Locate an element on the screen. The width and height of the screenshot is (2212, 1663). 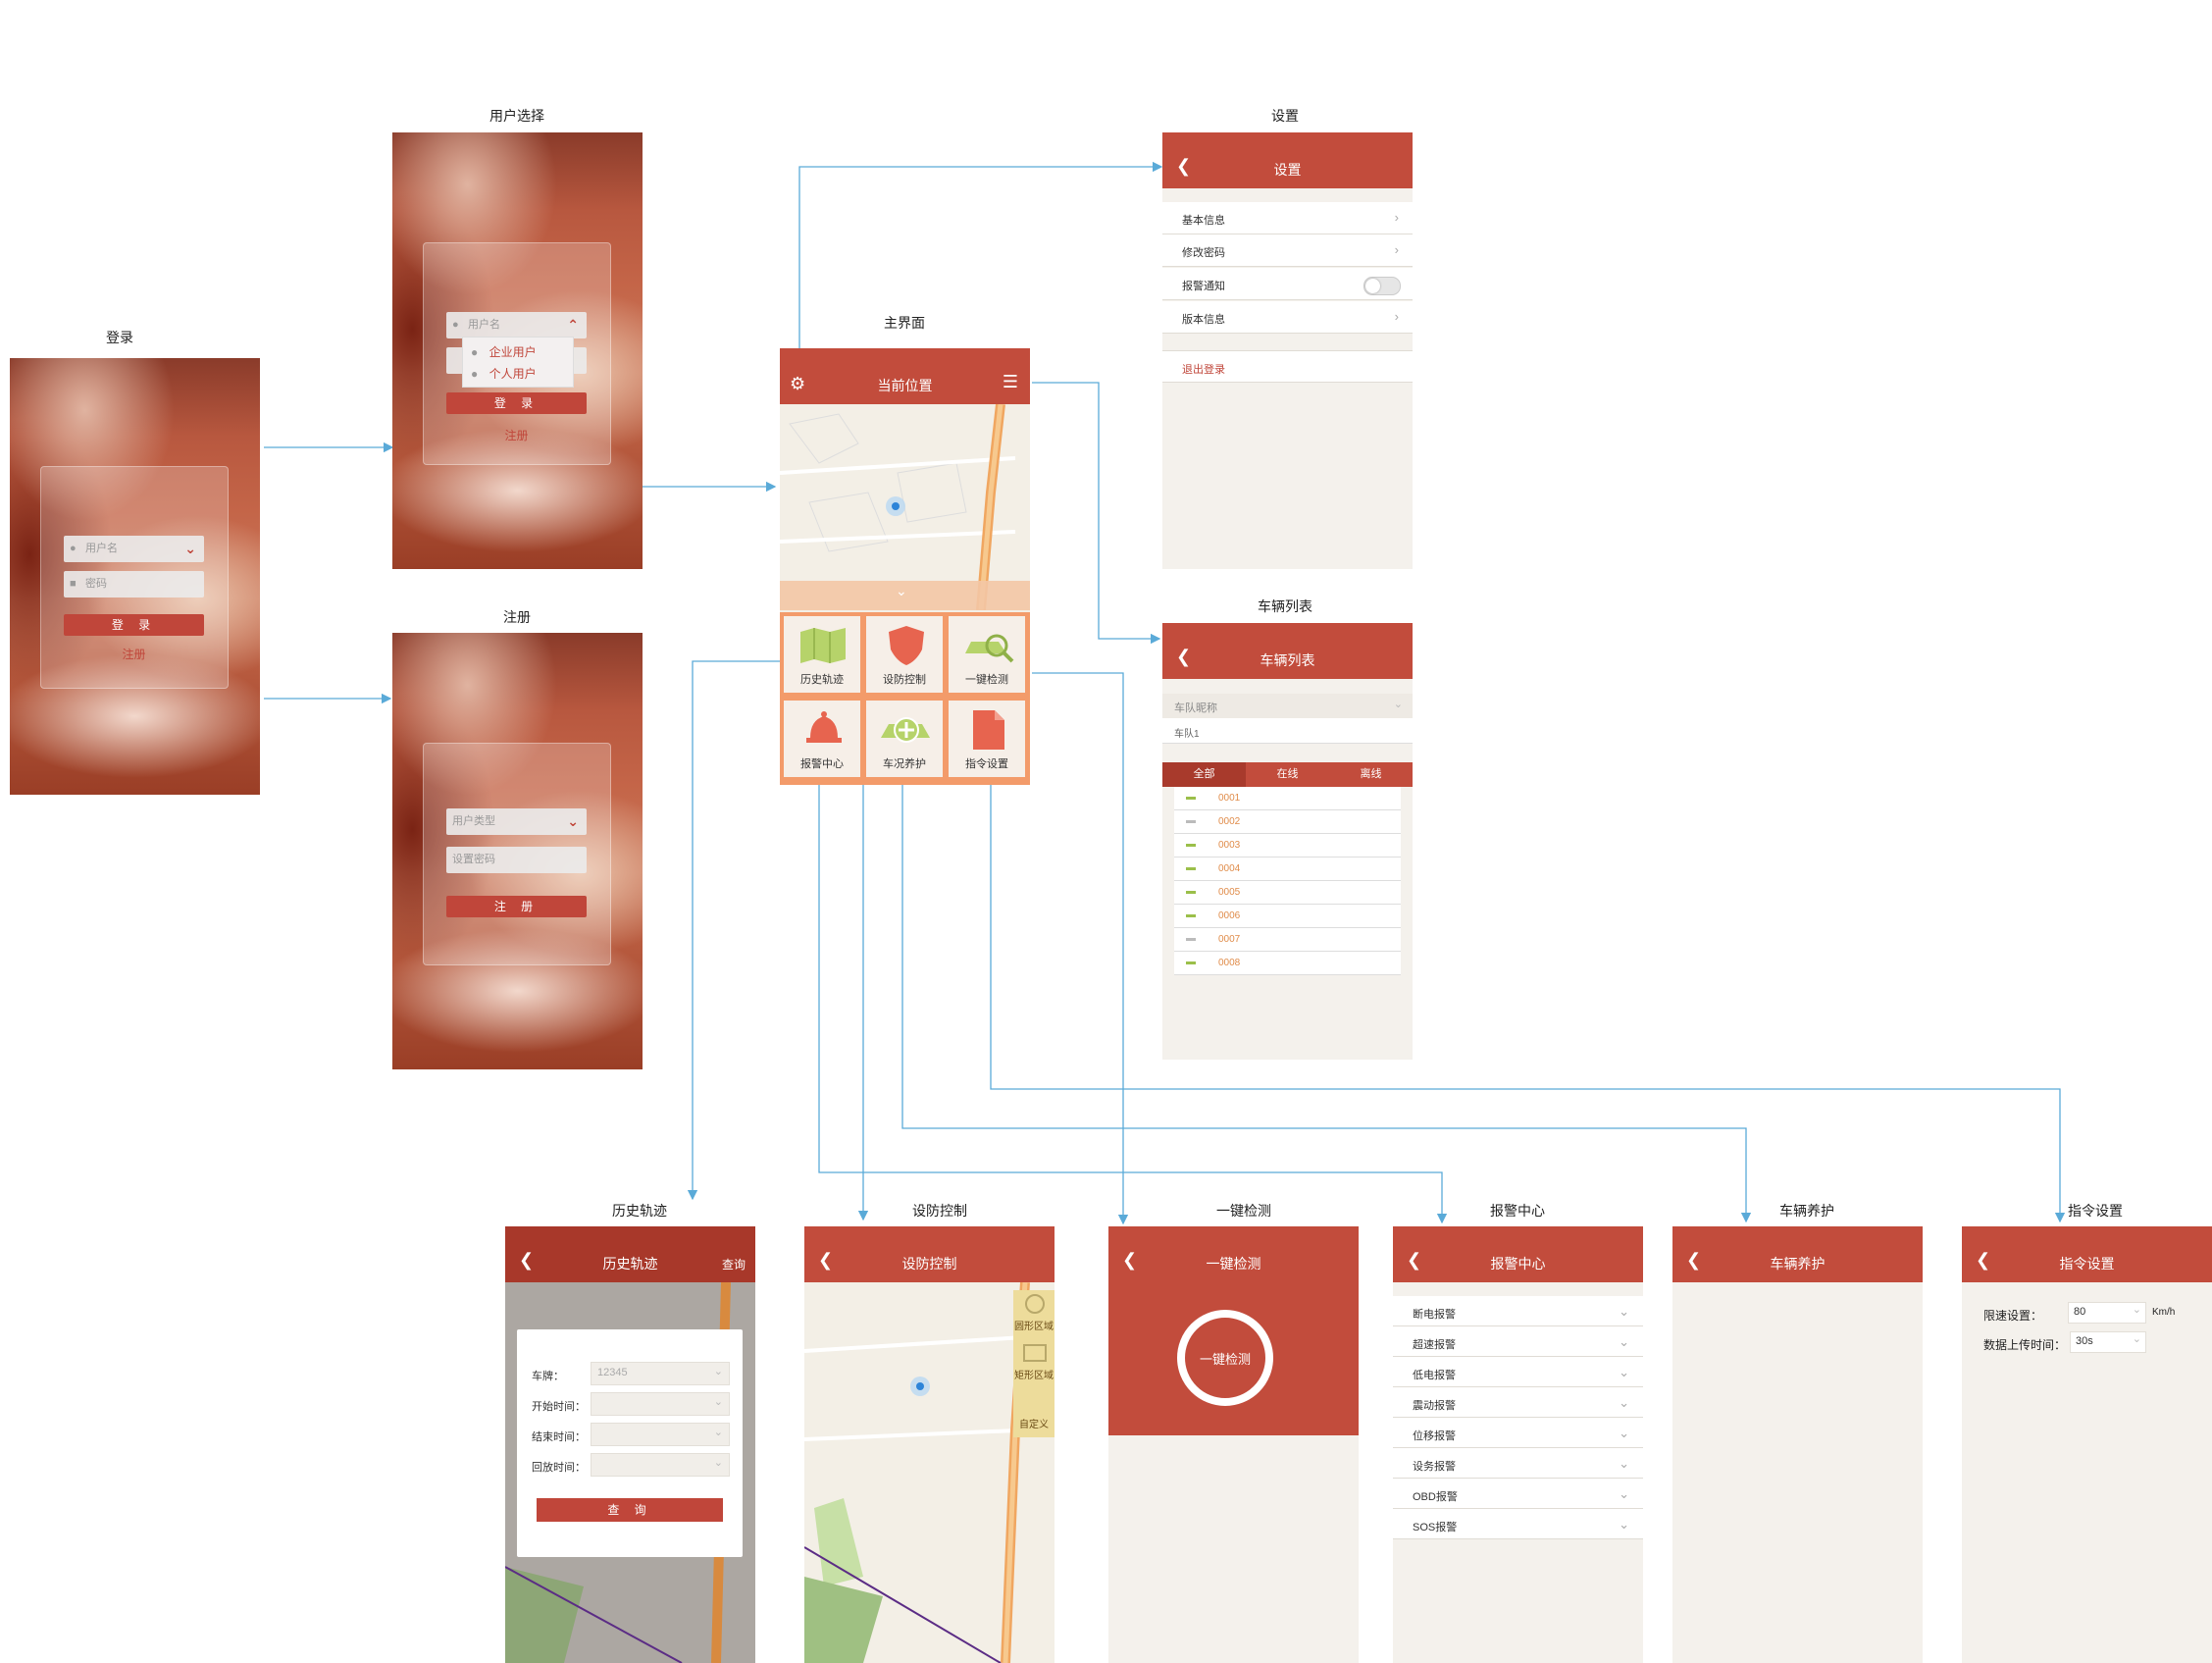
settings-item-change-password: 修改密码 › is located at coordinates (1287, 250).